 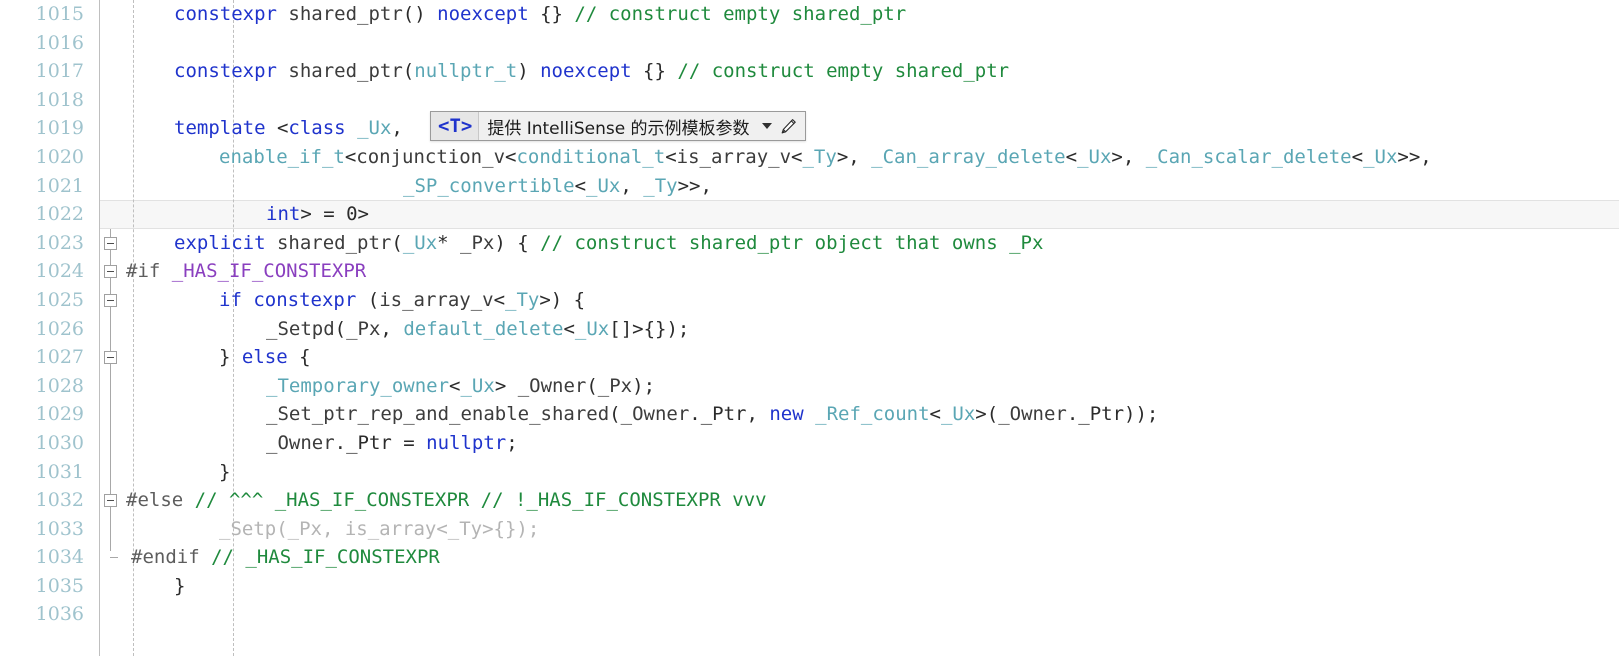 What do you see at coordinates (59, 156) in the screenshot?
I see `line-number: 1020` at bounding box center [59, 156].